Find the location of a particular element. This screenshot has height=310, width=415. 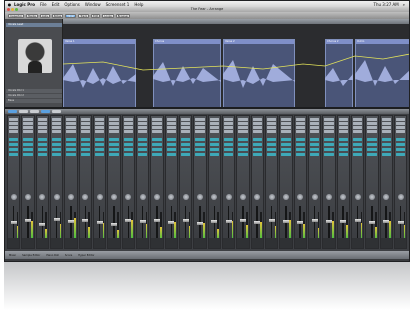

volume-automation-line is located at coordinates (236, 62).